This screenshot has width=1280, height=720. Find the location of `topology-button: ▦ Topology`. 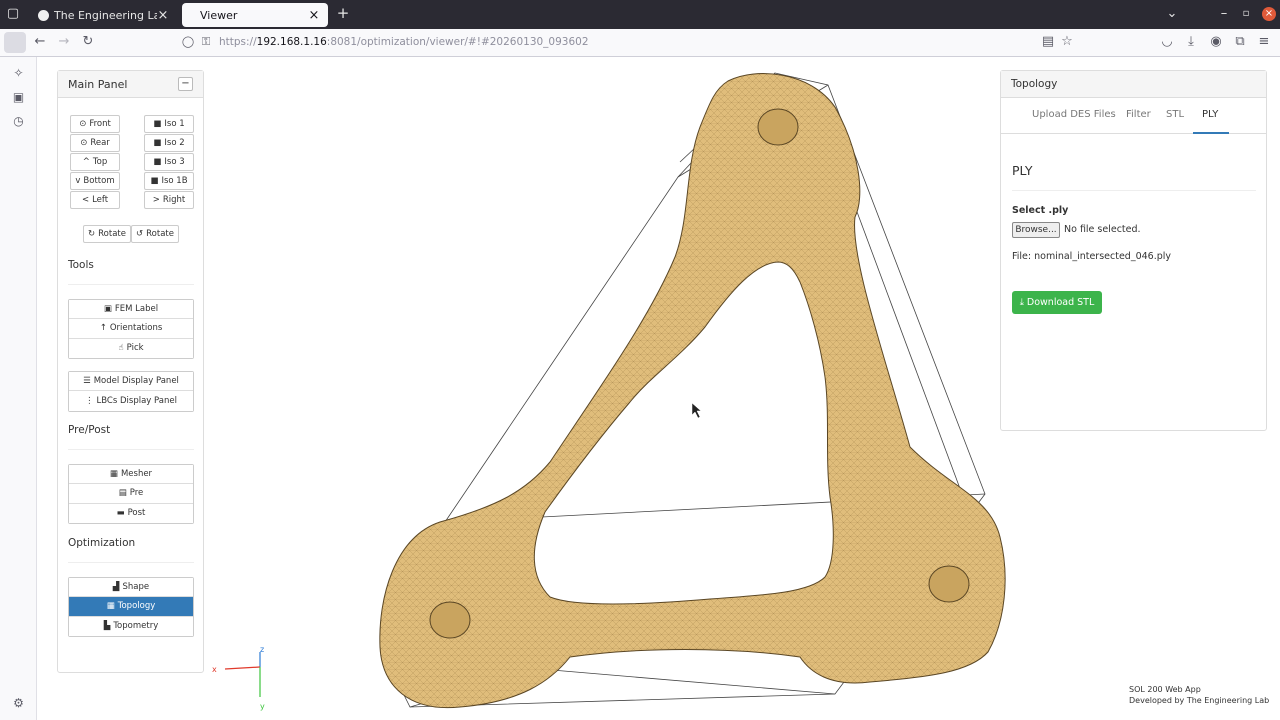

topology-button: ▦ Topology is located at coordinates (131, 607).